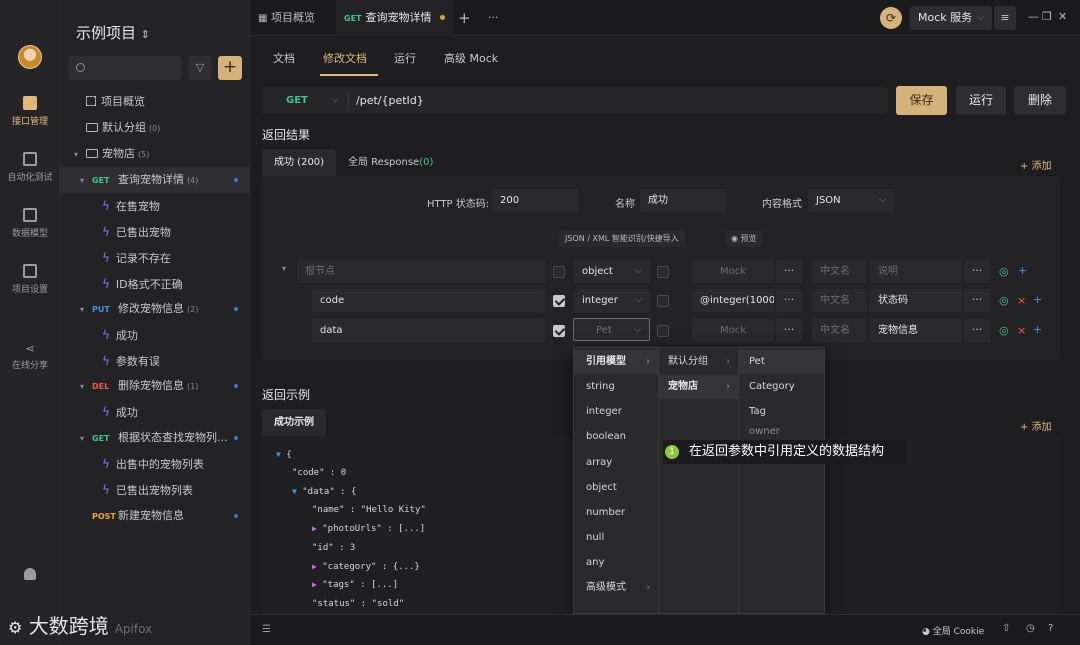 The width and height of the screenshot is (1080, 645). Describe the element at coordinates (471, 58) in the screenshot. I see `subtab-advanced-mock: 高级 Mock` at that location.